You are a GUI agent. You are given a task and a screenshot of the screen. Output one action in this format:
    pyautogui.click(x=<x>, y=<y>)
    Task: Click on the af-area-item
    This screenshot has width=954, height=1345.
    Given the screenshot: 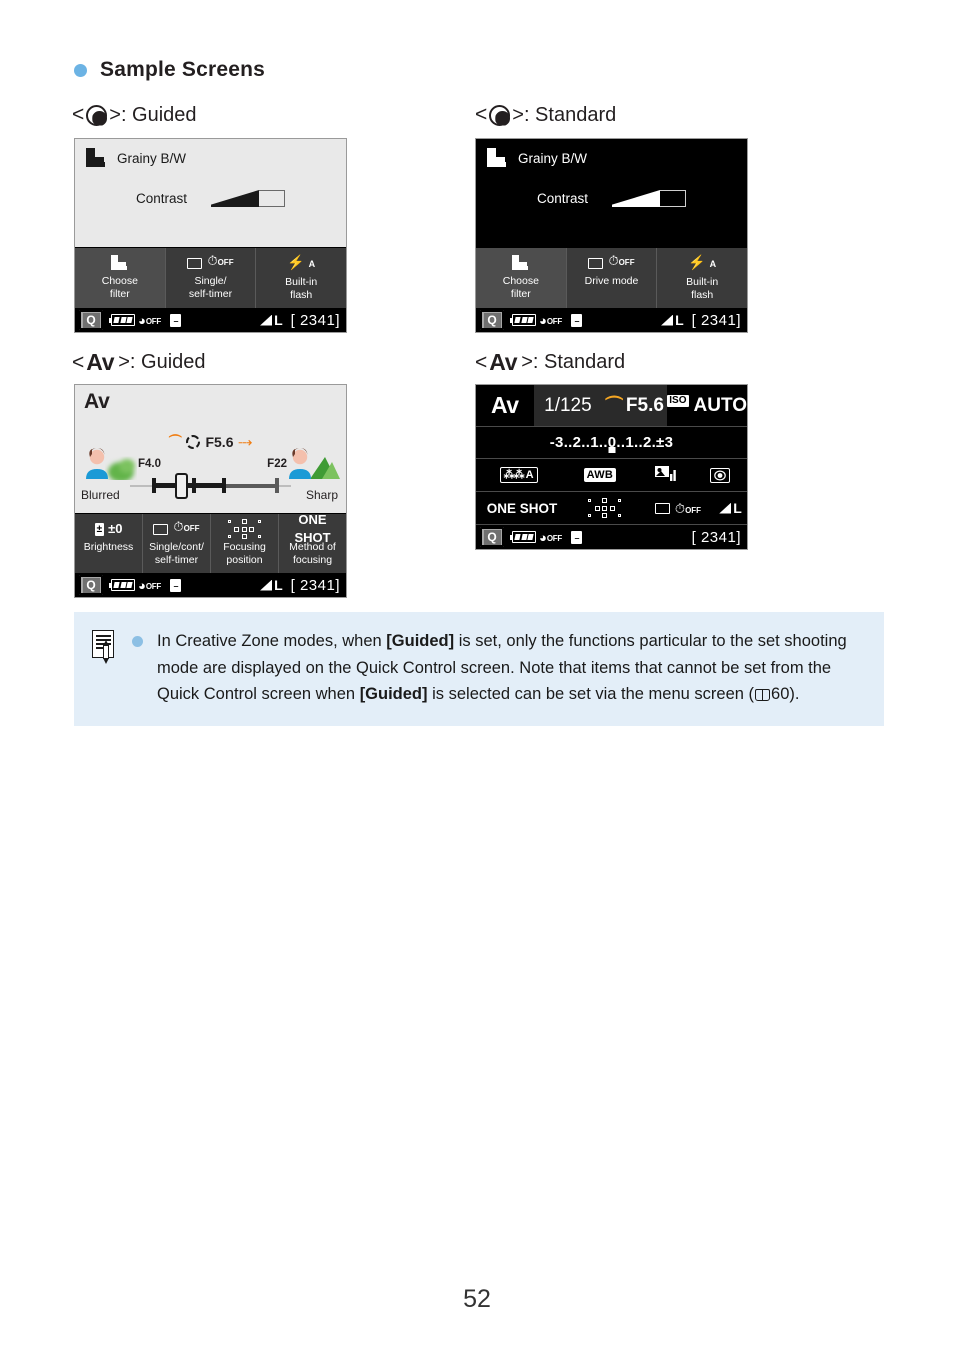 What is the action you would take?
    pyautogui.click(x=605, y=508)
    